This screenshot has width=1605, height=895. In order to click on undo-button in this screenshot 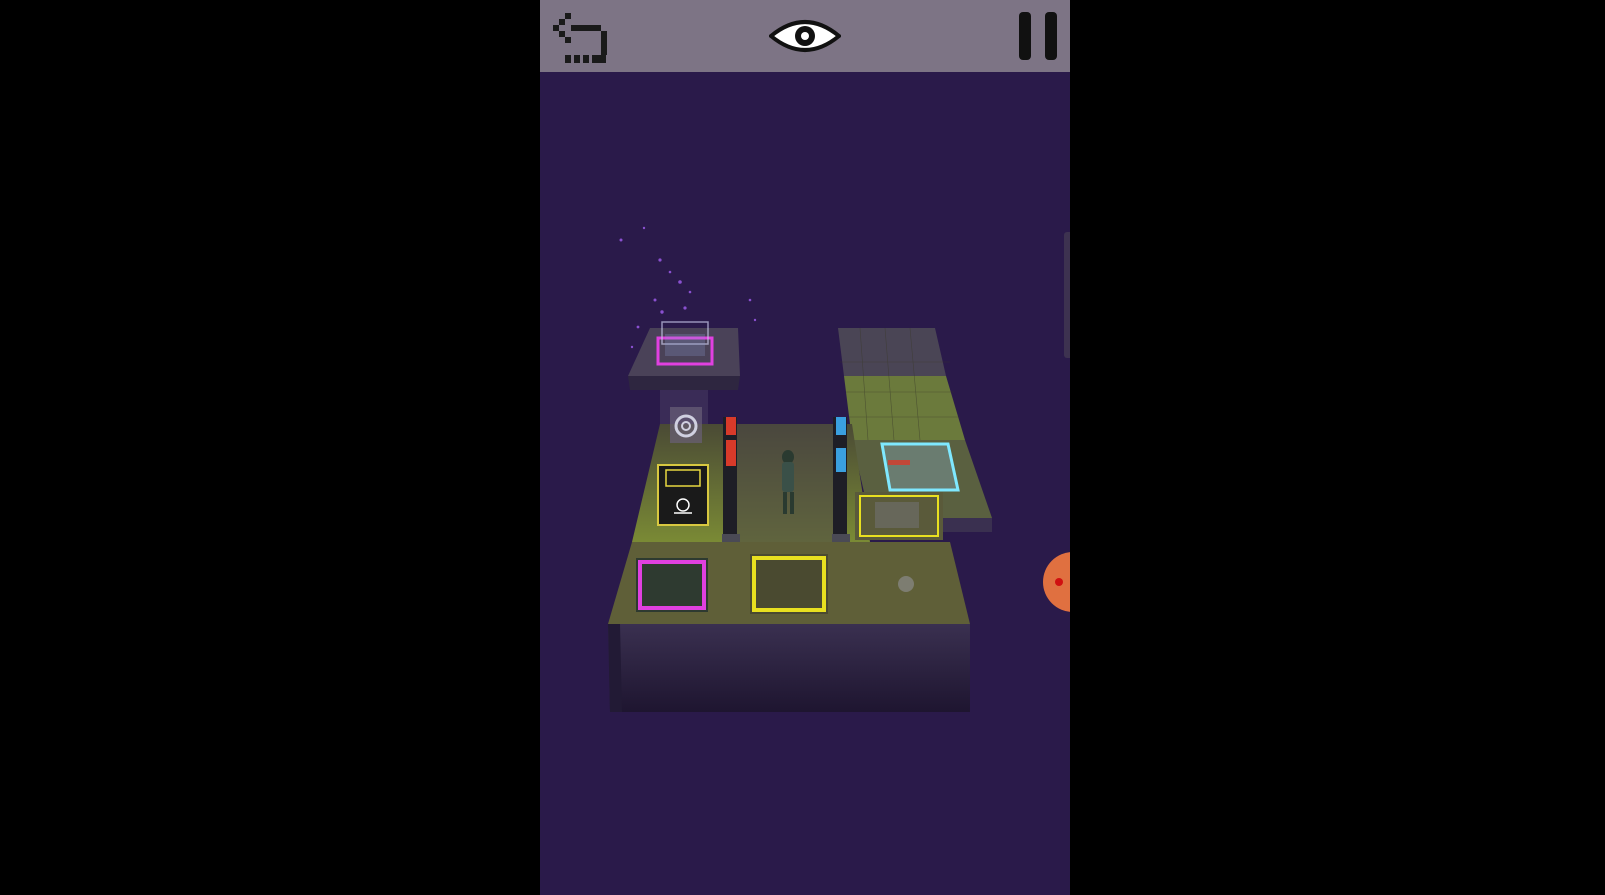, I will do `click(583, 36)`.